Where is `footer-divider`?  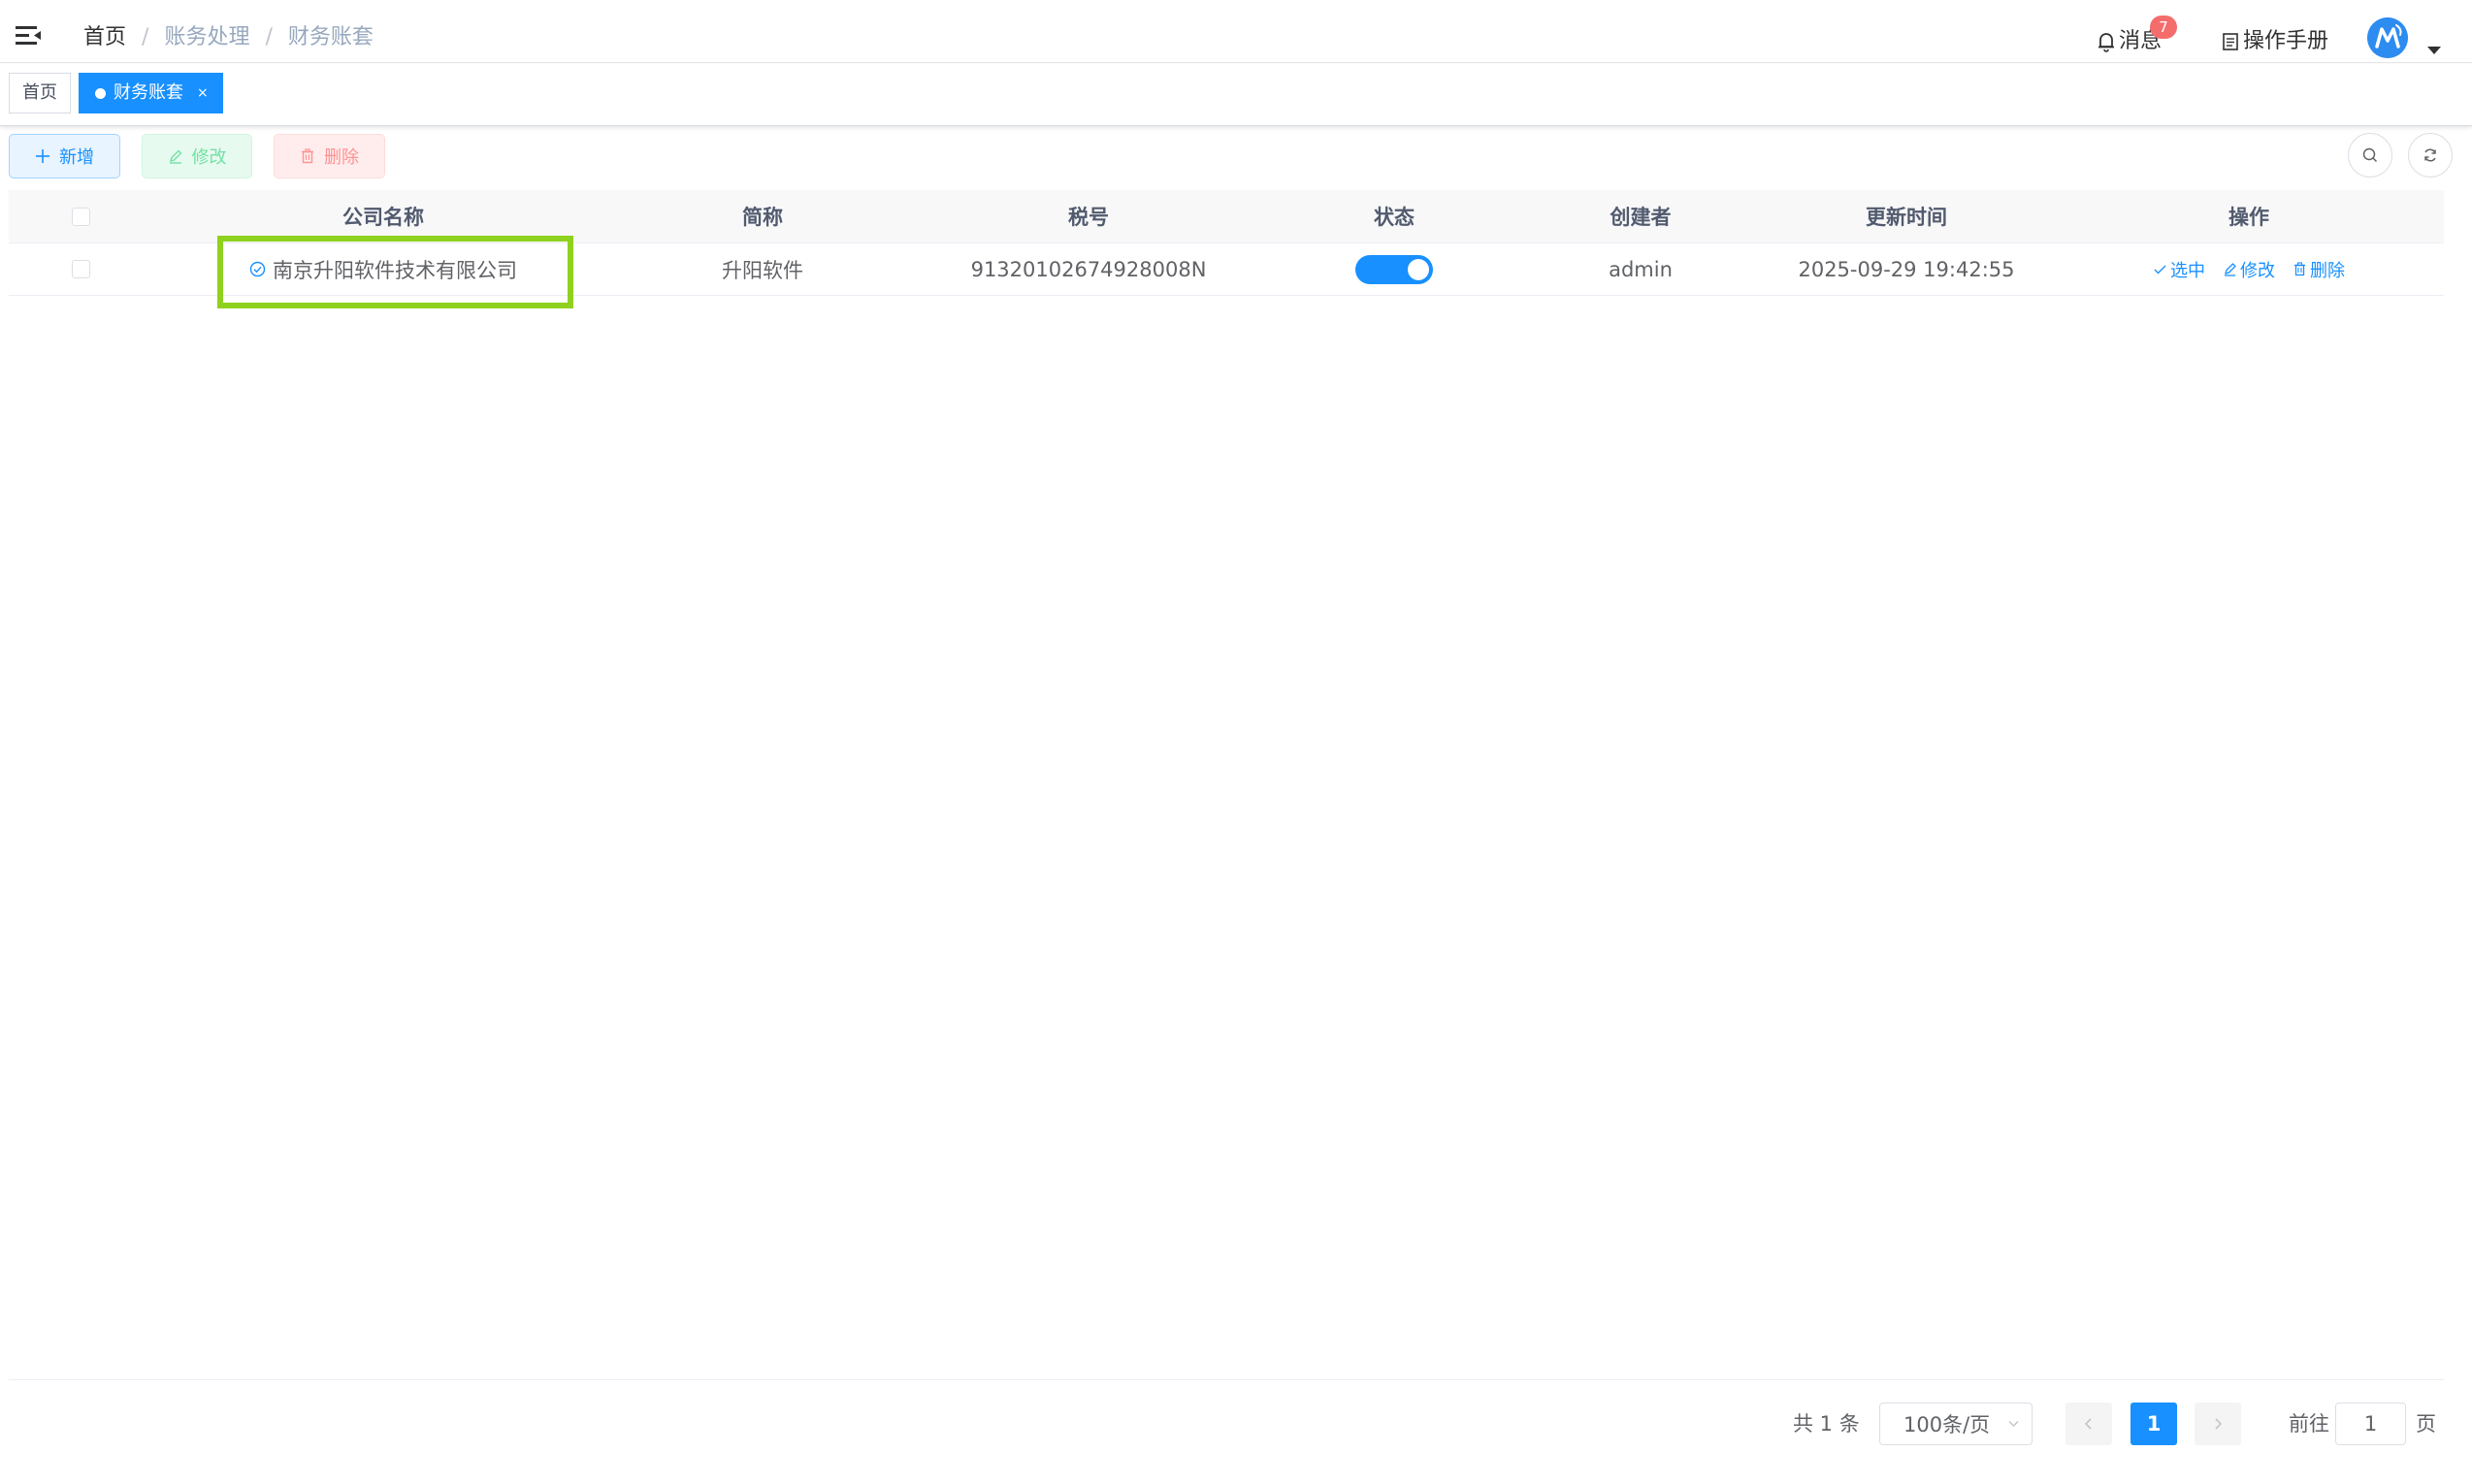 footer-divider is located at coordinates (1226, 1379).